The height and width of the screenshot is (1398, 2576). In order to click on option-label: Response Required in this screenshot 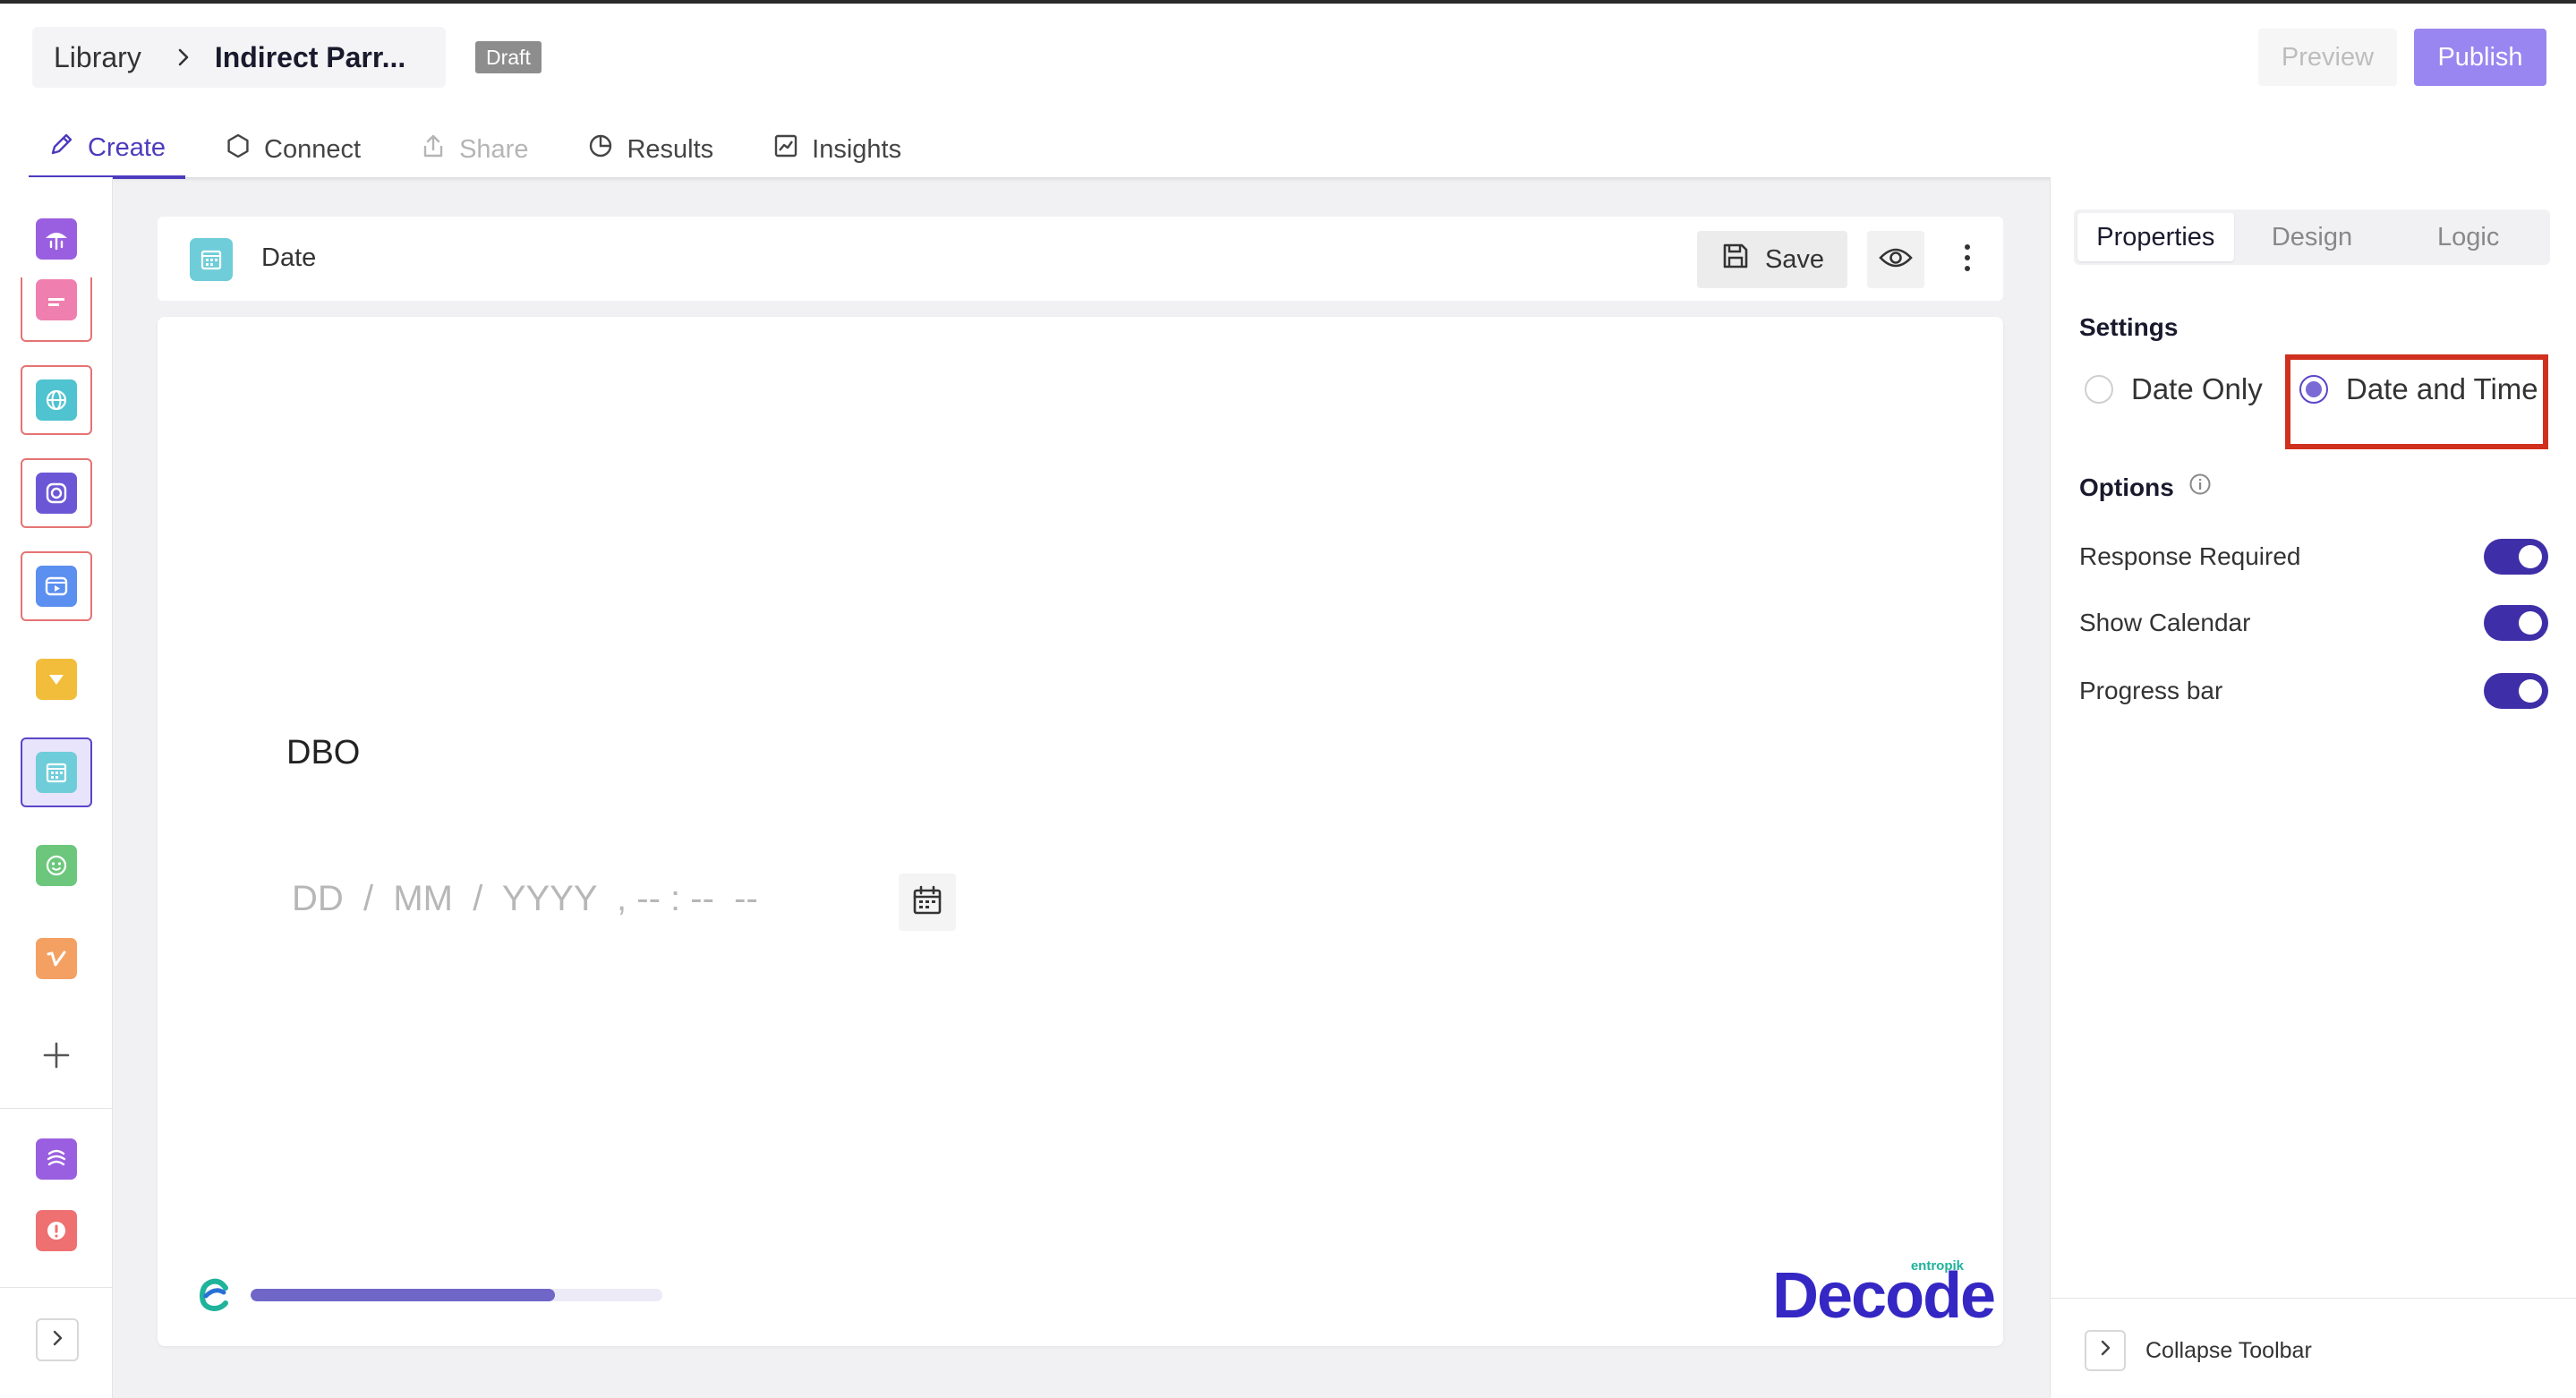, I will do `click(2190, 556)`.